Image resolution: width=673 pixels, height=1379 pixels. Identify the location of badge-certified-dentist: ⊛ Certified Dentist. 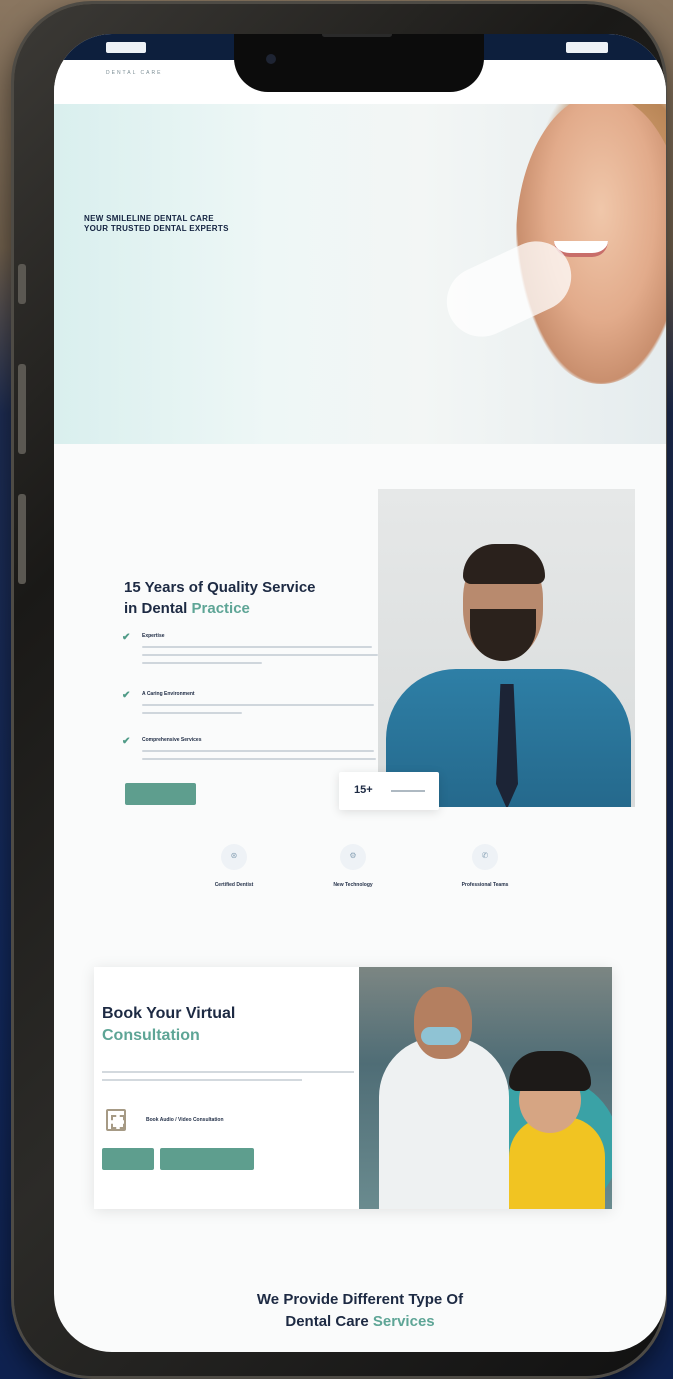
(234, 866).